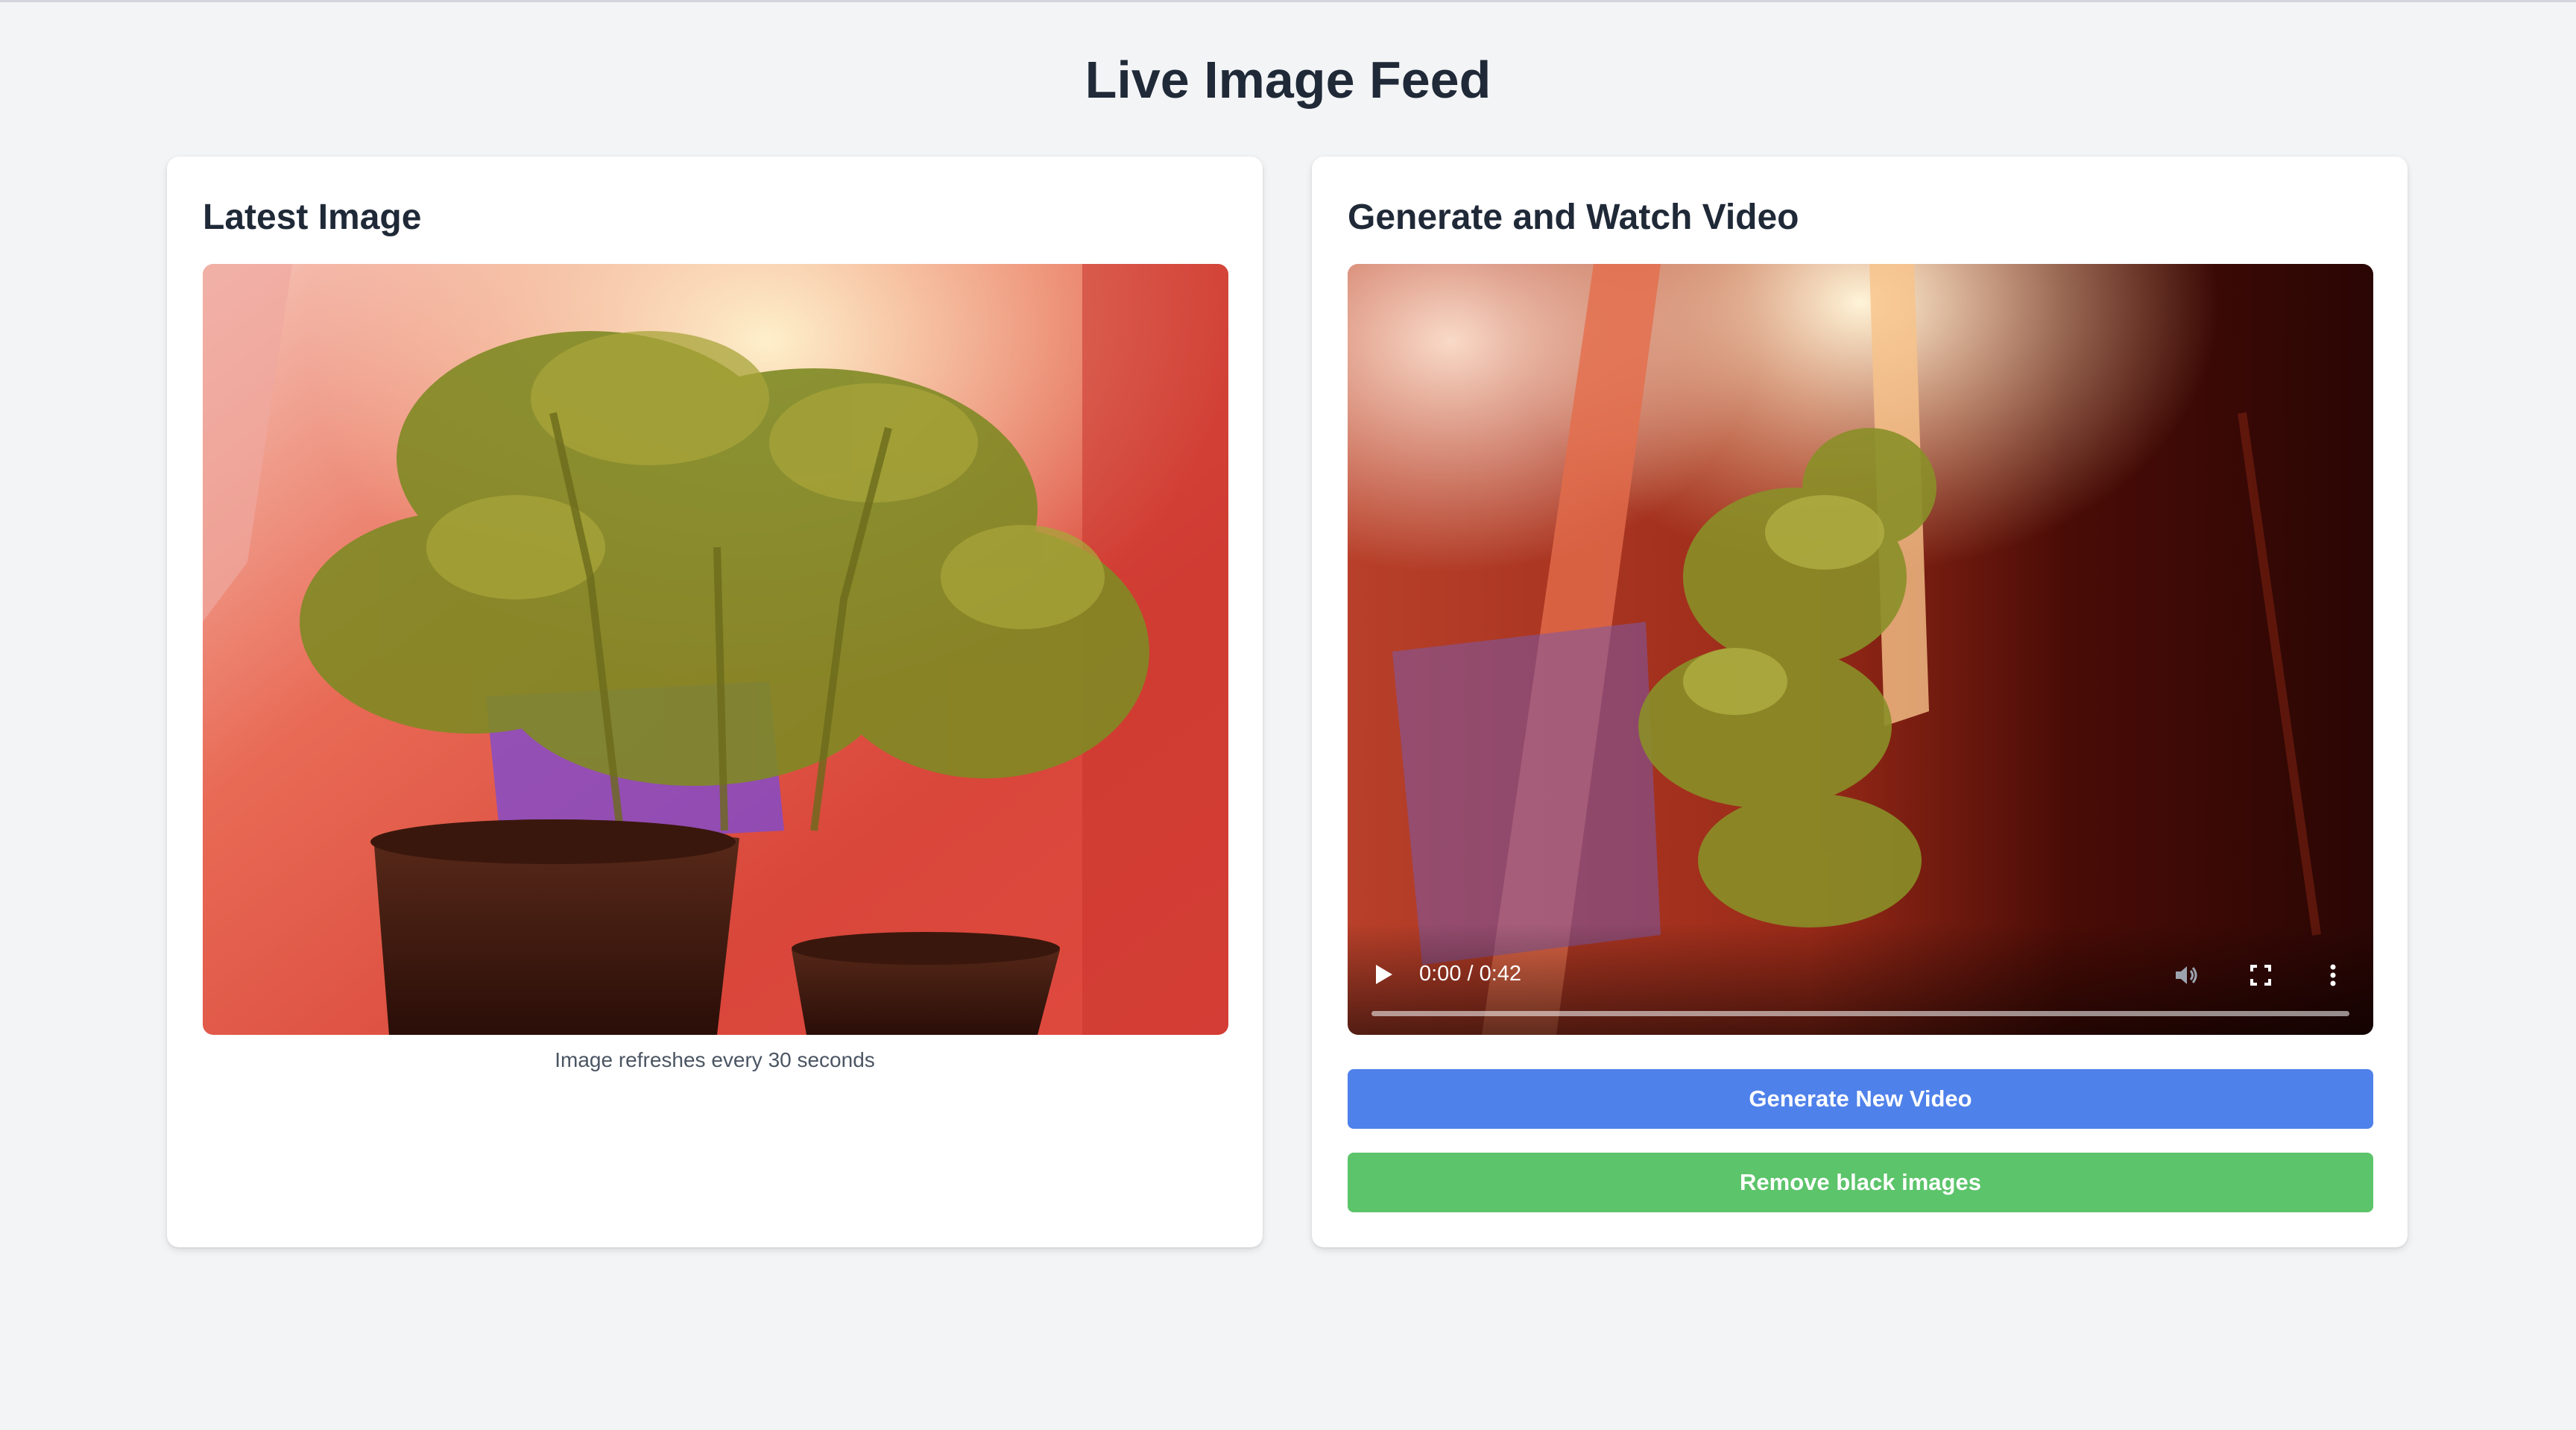  Describe the element at coordinates (1860, 1013) in the screenshot. I see `video-progress-bar` at that location.